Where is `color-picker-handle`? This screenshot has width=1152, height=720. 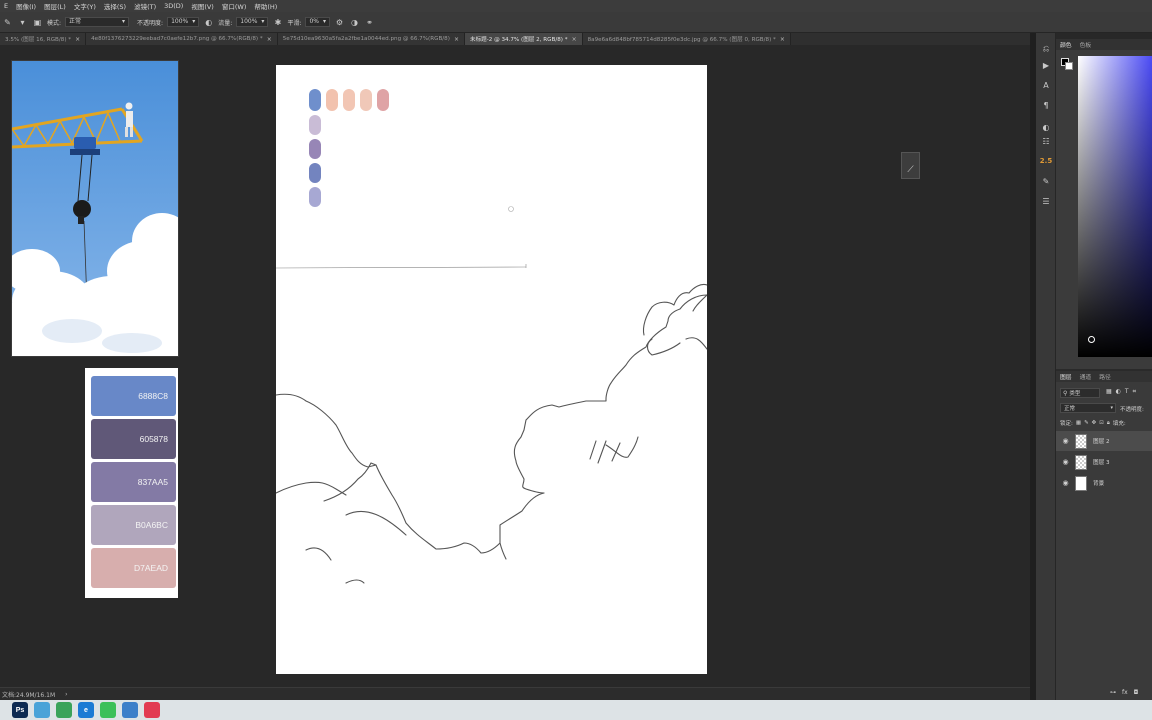 color-picker-handle is located at coordinates (1091, 339).